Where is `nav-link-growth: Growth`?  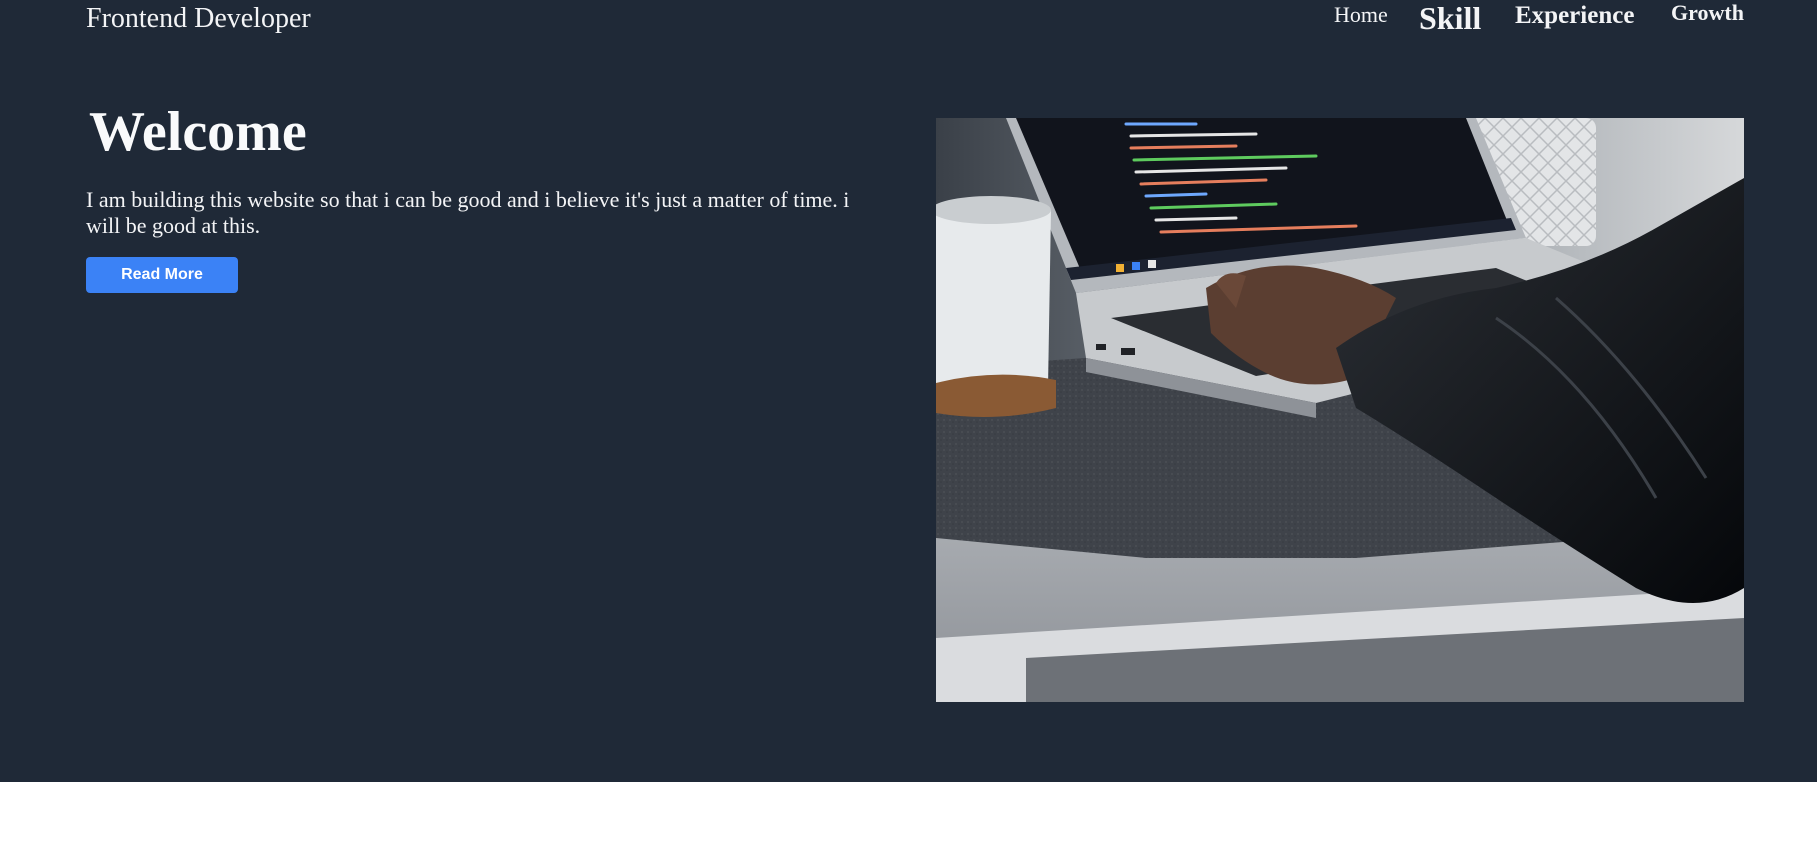
nav-link-growth: Growth is located at coordinates (1707, 13).